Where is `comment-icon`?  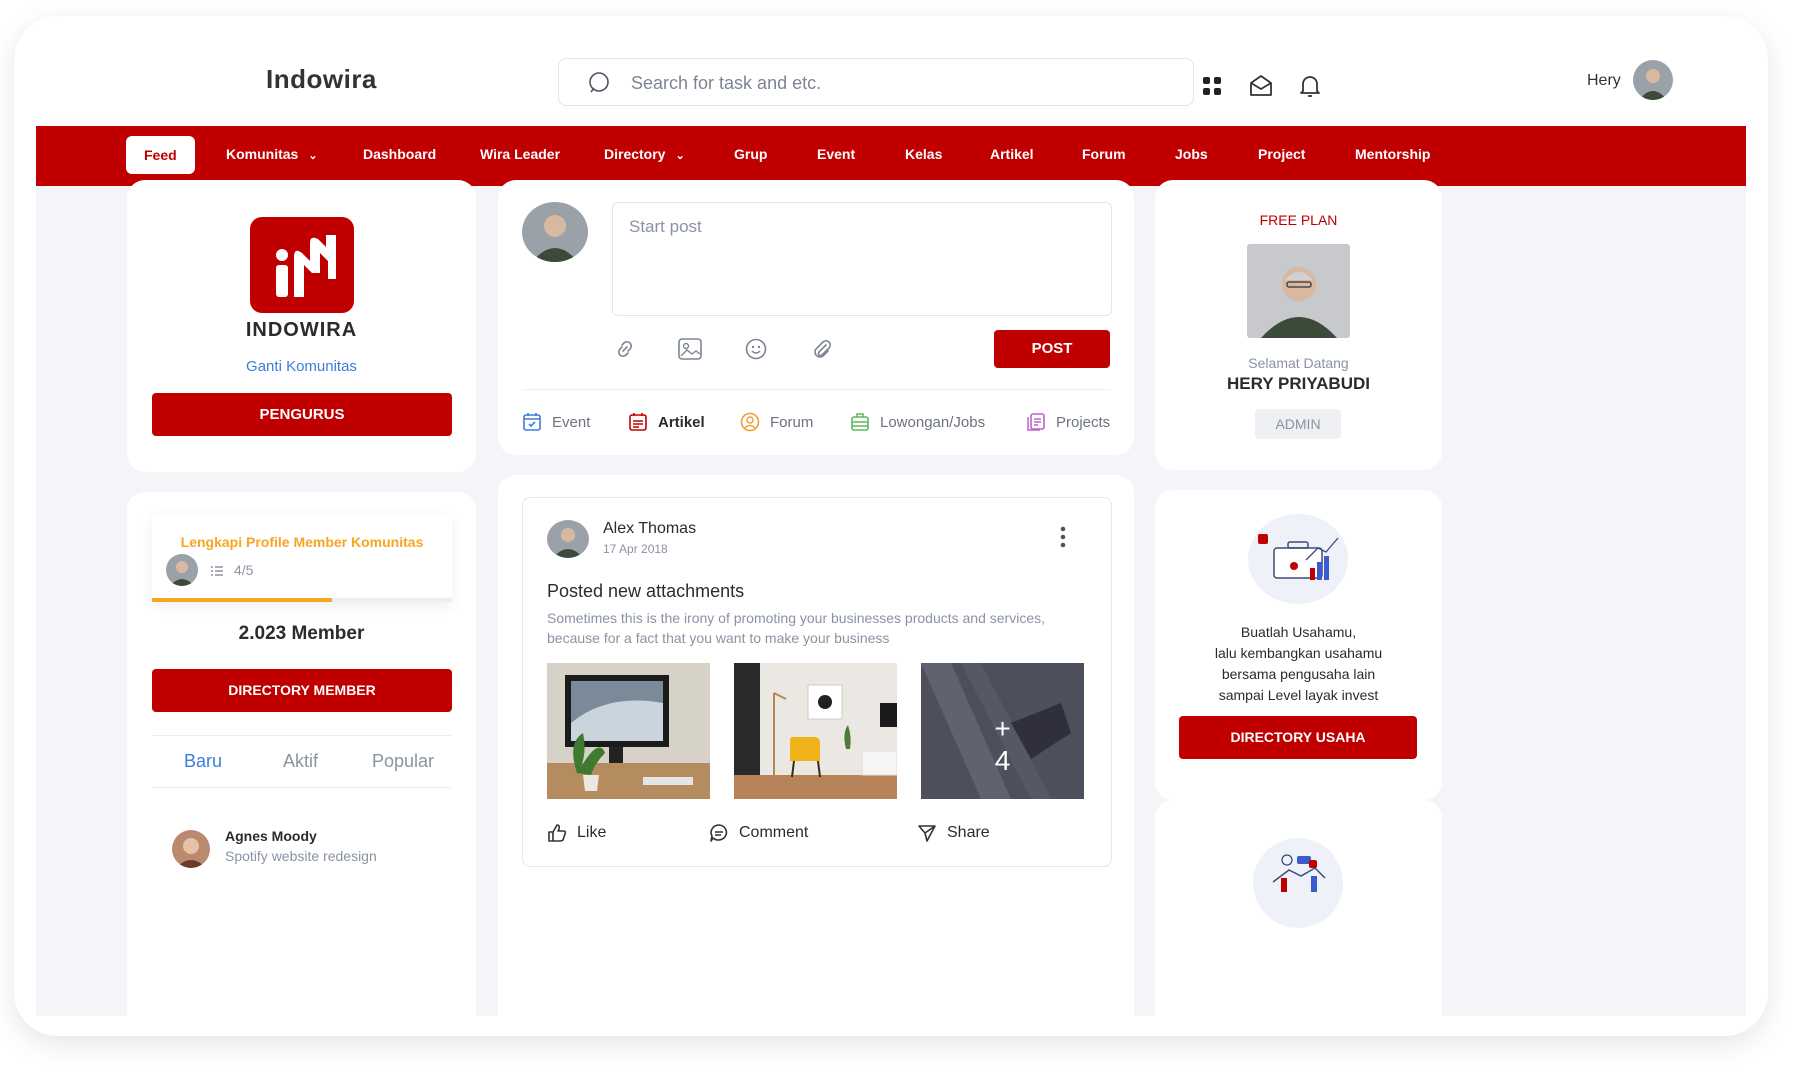
comment-icon is located at coordinates (719, 833).